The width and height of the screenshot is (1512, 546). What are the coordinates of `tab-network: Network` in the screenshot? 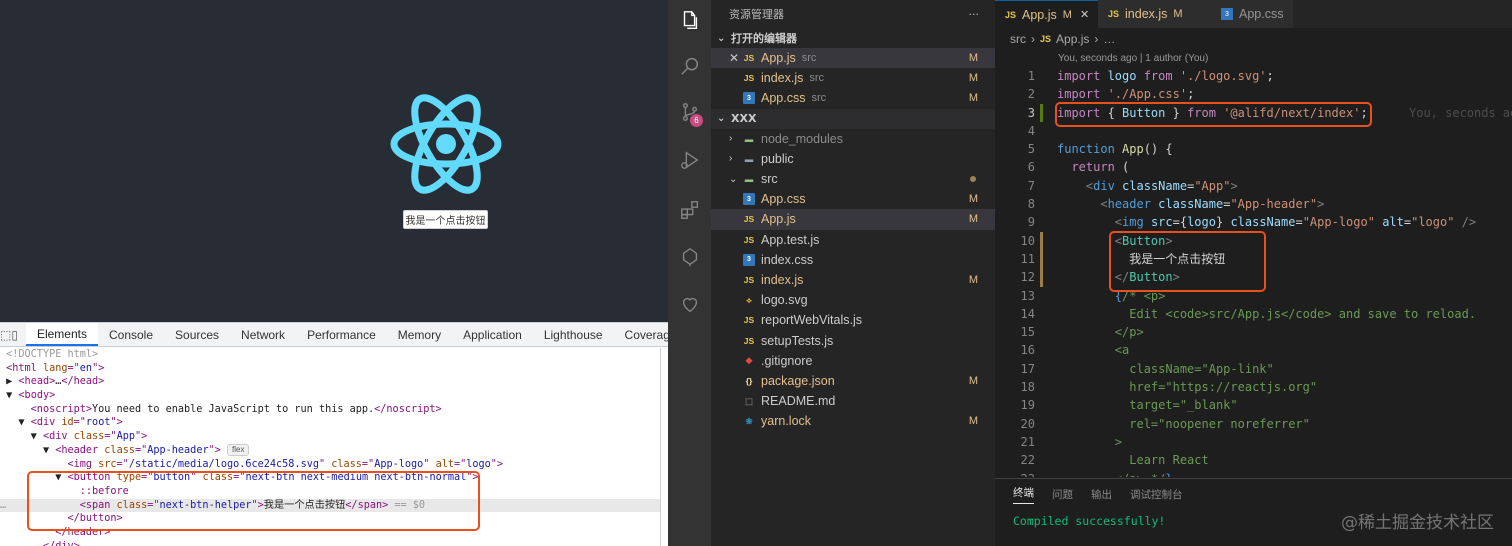 It's located at (263, 334).